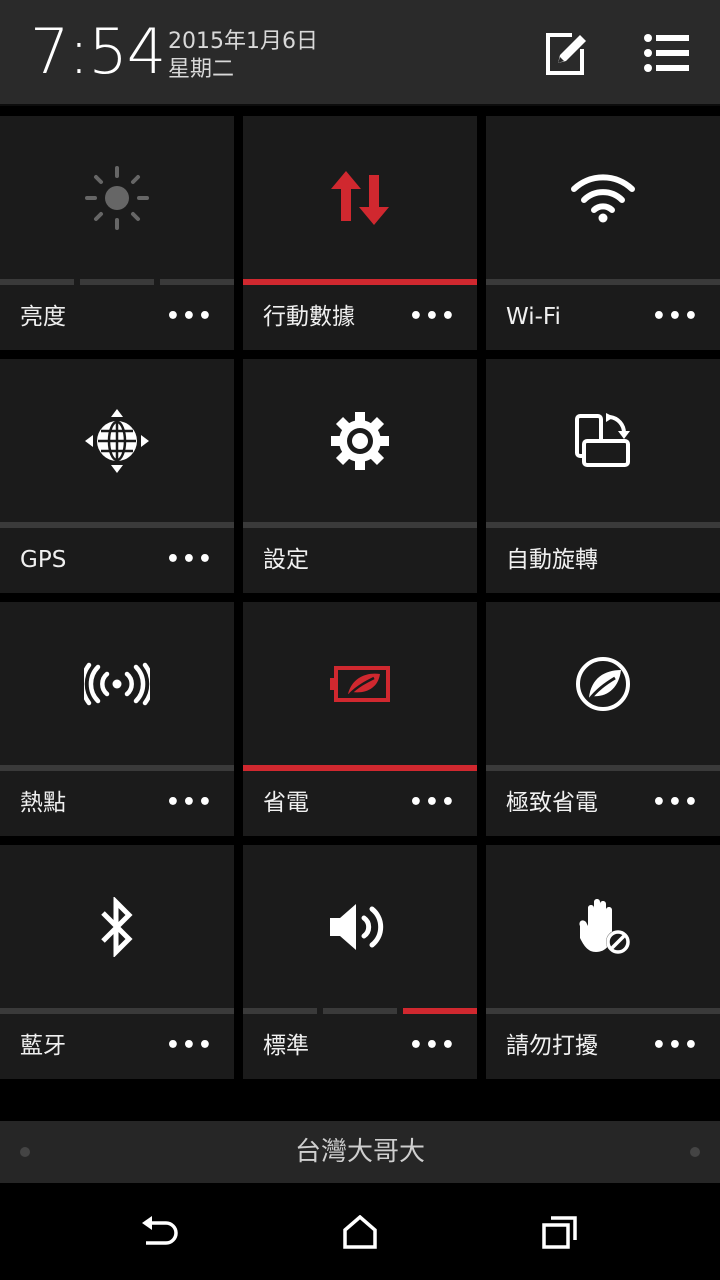 This screenshot has height=1280, width=720. What do you see at coordinates (286, 803) in the screenshot?
I see `tile-label: 省電` at bounding box center [286, 803].